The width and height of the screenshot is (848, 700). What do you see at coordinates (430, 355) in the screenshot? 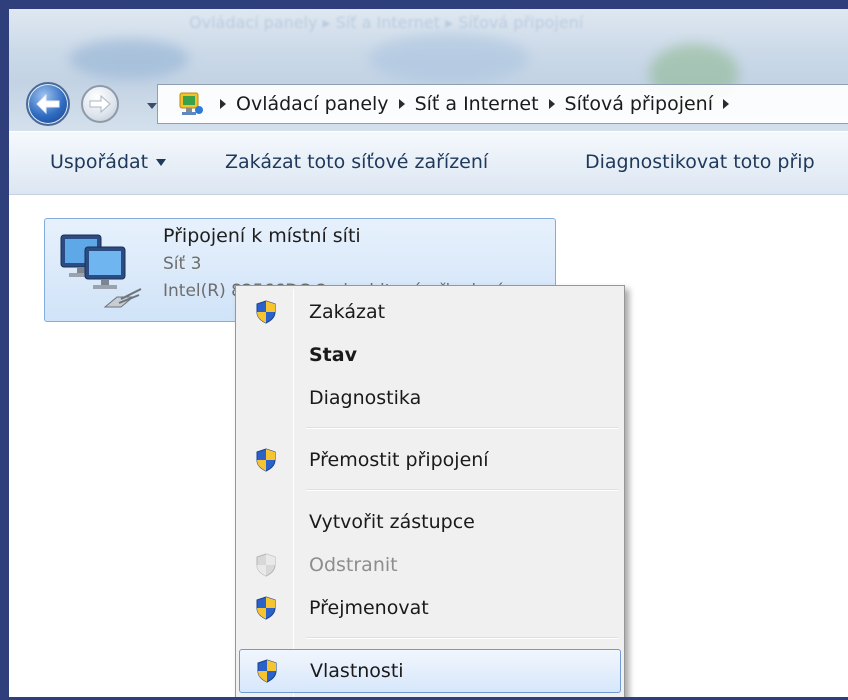
I see `menu-item-status: Stav` at bounding box center [430, 355].